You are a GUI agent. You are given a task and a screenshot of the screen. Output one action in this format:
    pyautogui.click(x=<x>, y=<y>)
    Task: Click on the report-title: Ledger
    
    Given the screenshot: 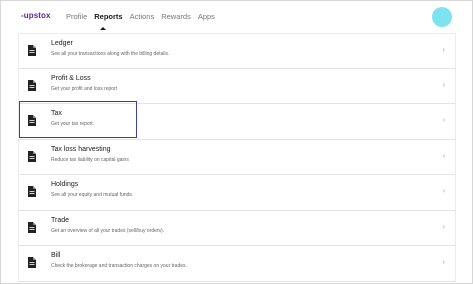 What is the action you would take?
    pyautogui.click(x=62, y=43)
    